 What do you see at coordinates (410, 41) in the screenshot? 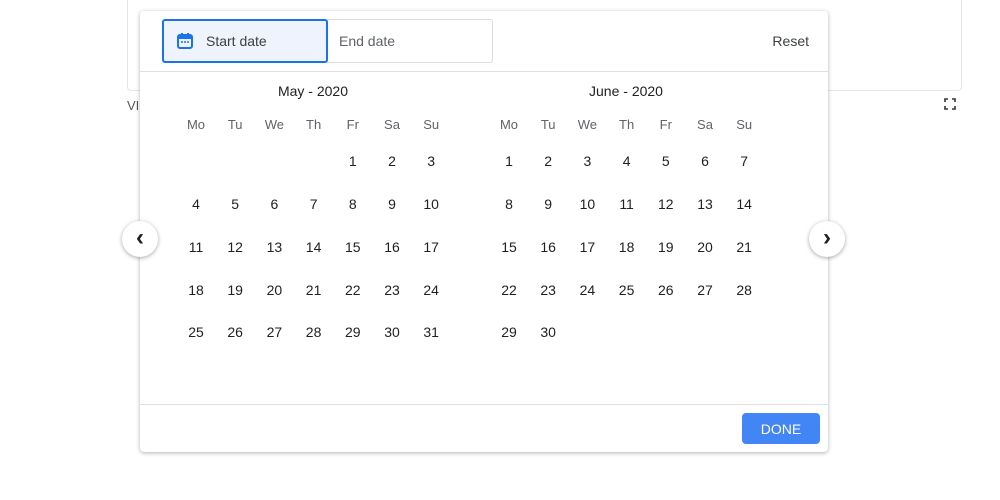
I see `end-date-field: End date` at bounding box center [410, 41].